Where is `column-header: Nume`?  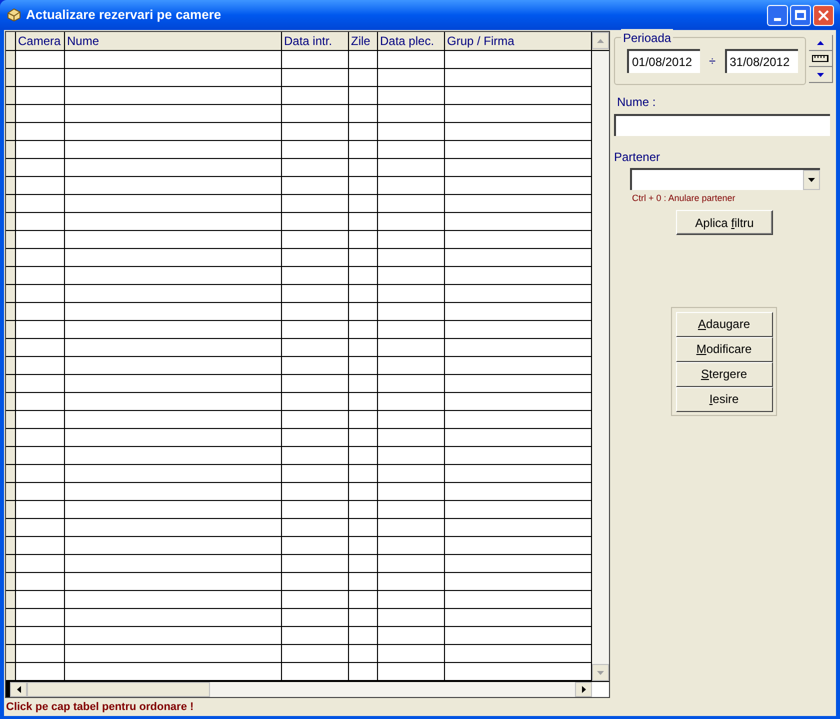 column-header: Nume is located at coordinates (173, 41).